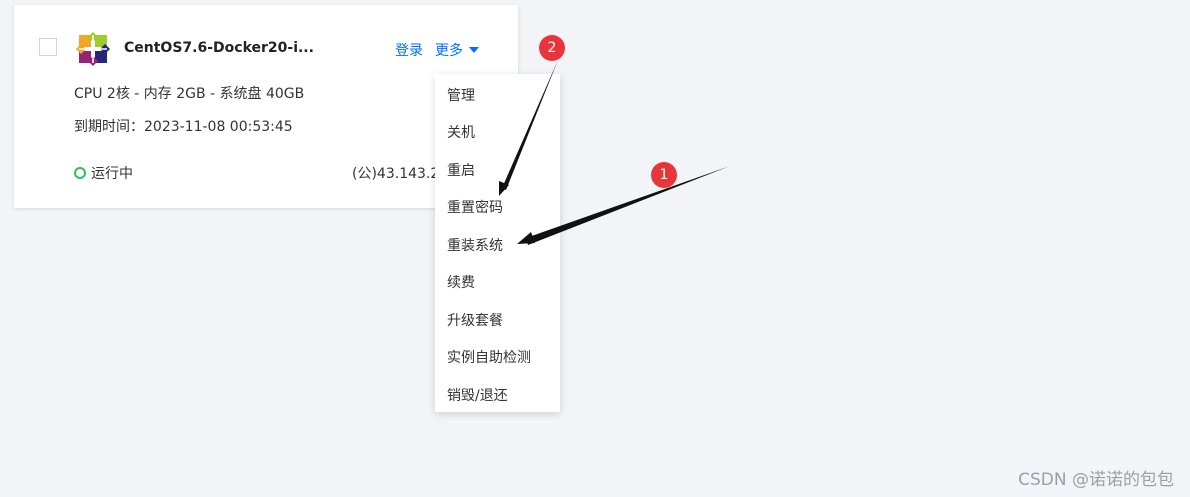  What do you see at coordinates (489, 357) in the screenshot?
I see `menu-item-self-check: 实例自助检测` at bounding box center [489, 357].